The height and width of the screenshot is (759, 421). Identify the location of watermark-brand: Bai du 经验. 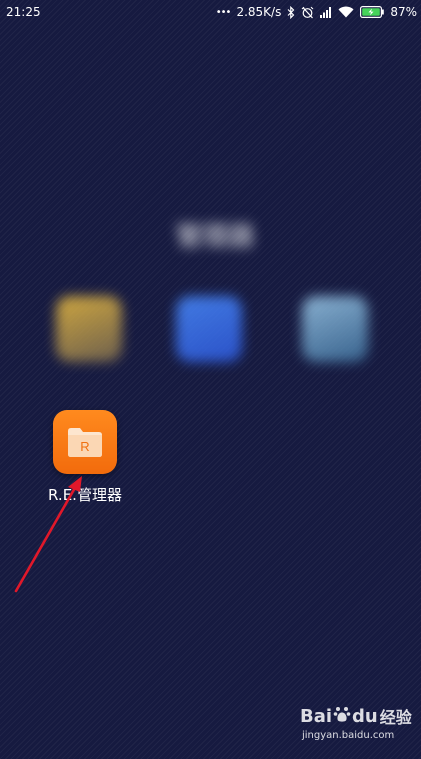
(359, 716).